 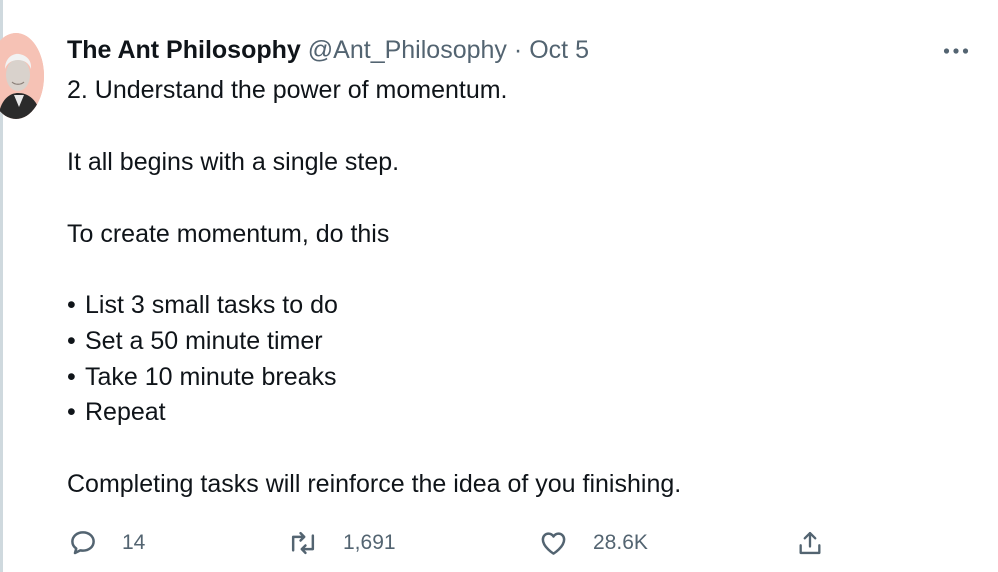 What do you see at coordinates (369, 542) in the screenshot?
I see `retweet-count: 1,691` at bounding box center [369, 542].